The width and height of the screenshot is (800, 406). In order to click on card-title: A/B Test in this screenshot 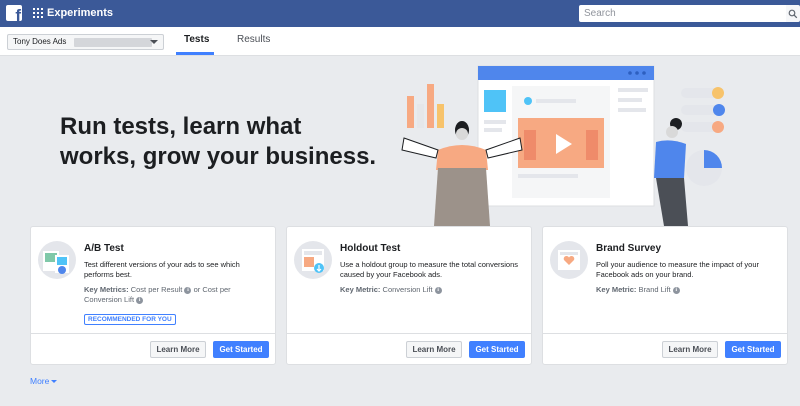, I will do `click(104, 248)`.